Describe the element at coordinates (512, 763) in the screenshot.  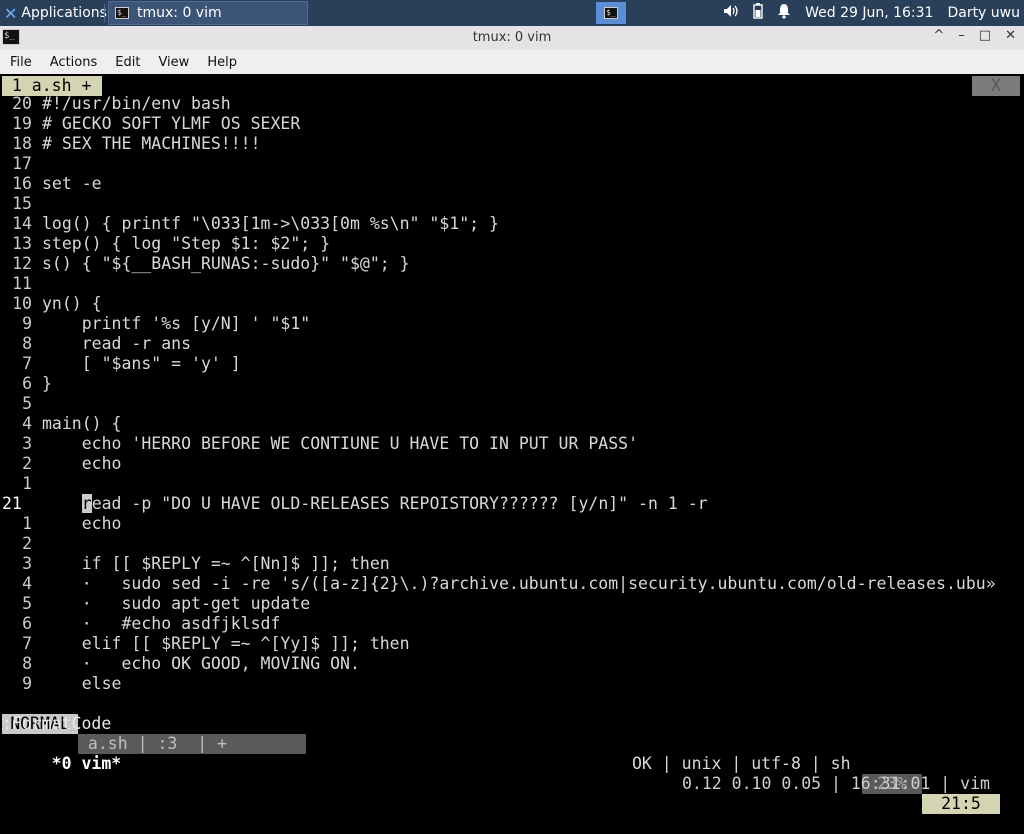
I see `tmux-statusbar: *0 vim* 0.12 0.10 0.05 | 16:31:01 | vim` at that location.